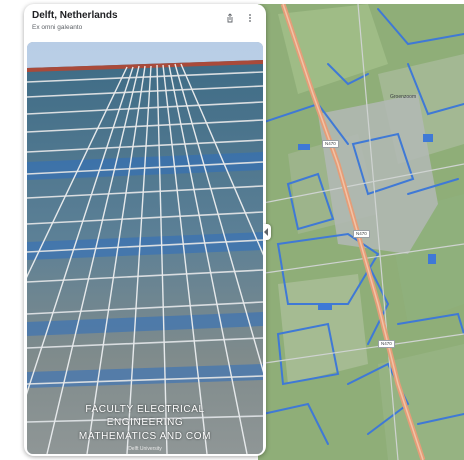 This screenshot has height=460, width=464. Describe the element at coordinates (145, 449) in the screenshot. I see `photo-credit: Delft University` at that location.